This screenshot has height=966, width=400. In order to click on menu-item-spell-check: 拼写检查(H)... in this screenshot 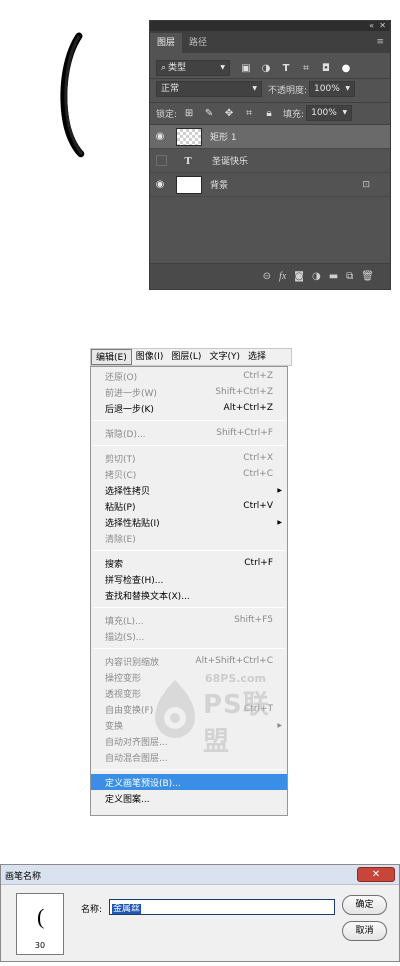, I will do `click(189, 579)`.